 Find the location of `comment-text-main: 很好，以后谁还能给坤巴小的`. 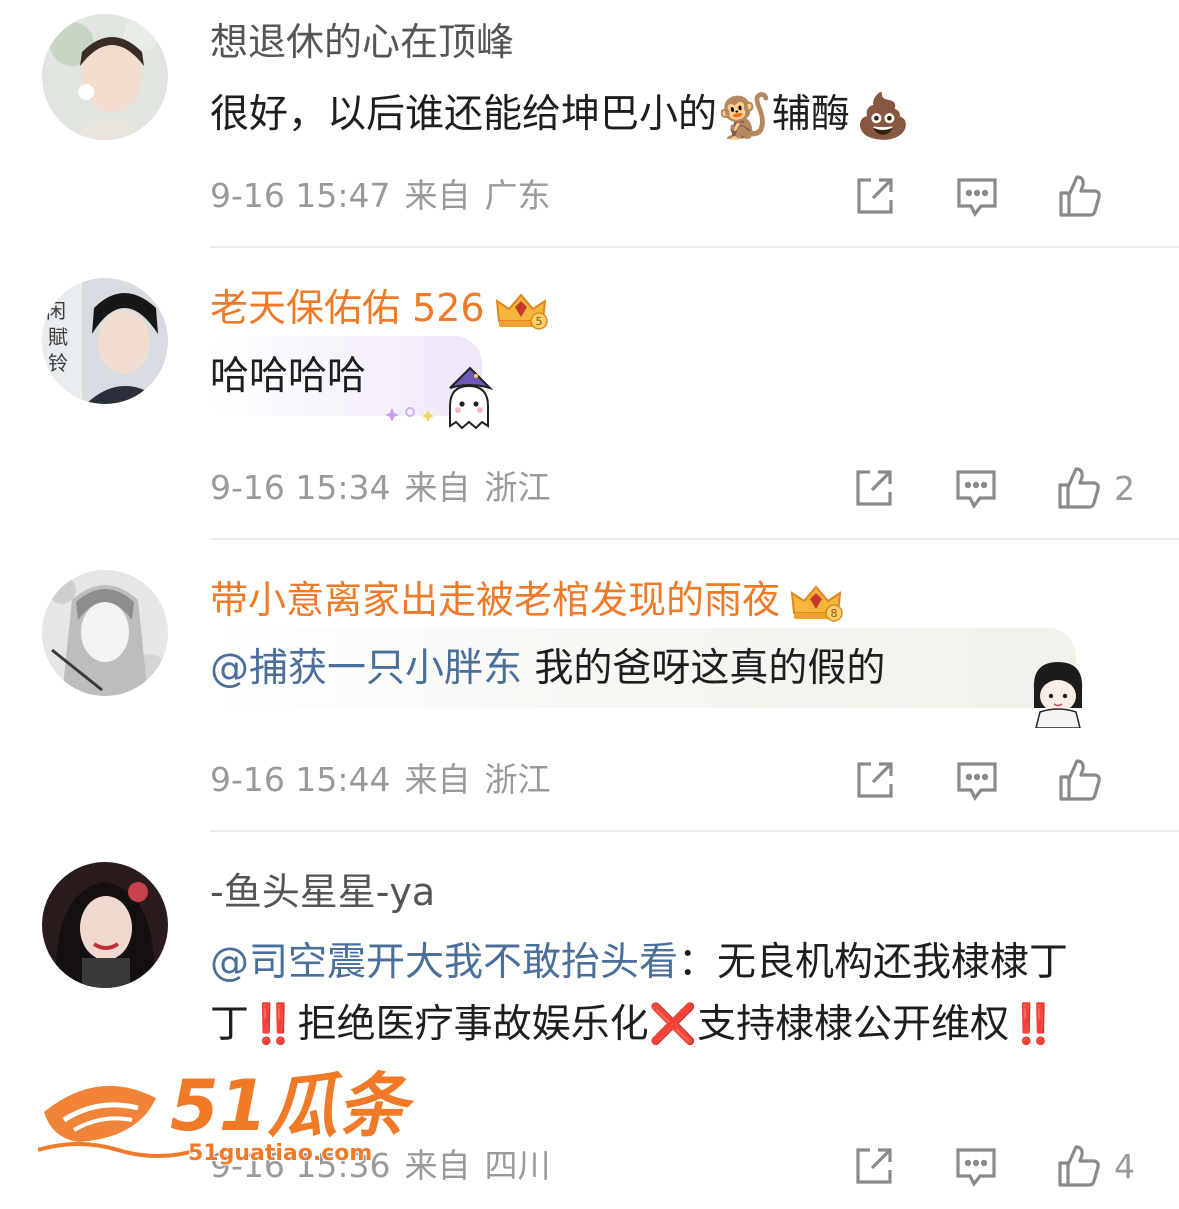

comment-text-main: 很好，以后谁还能给坤巴小的 is located at coordinates (464, 114).